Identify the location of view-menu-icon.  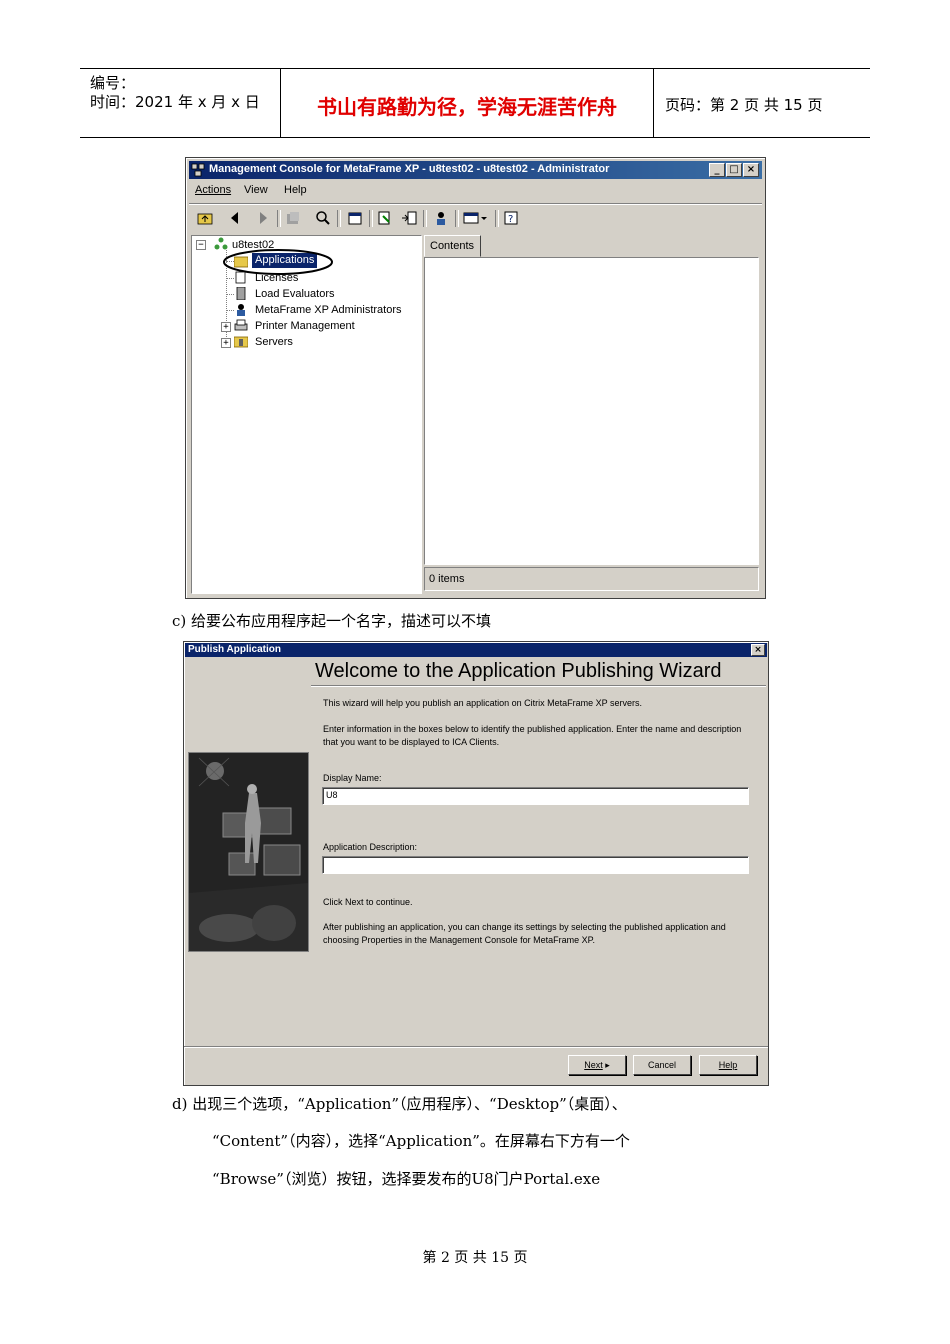
(476, 218).